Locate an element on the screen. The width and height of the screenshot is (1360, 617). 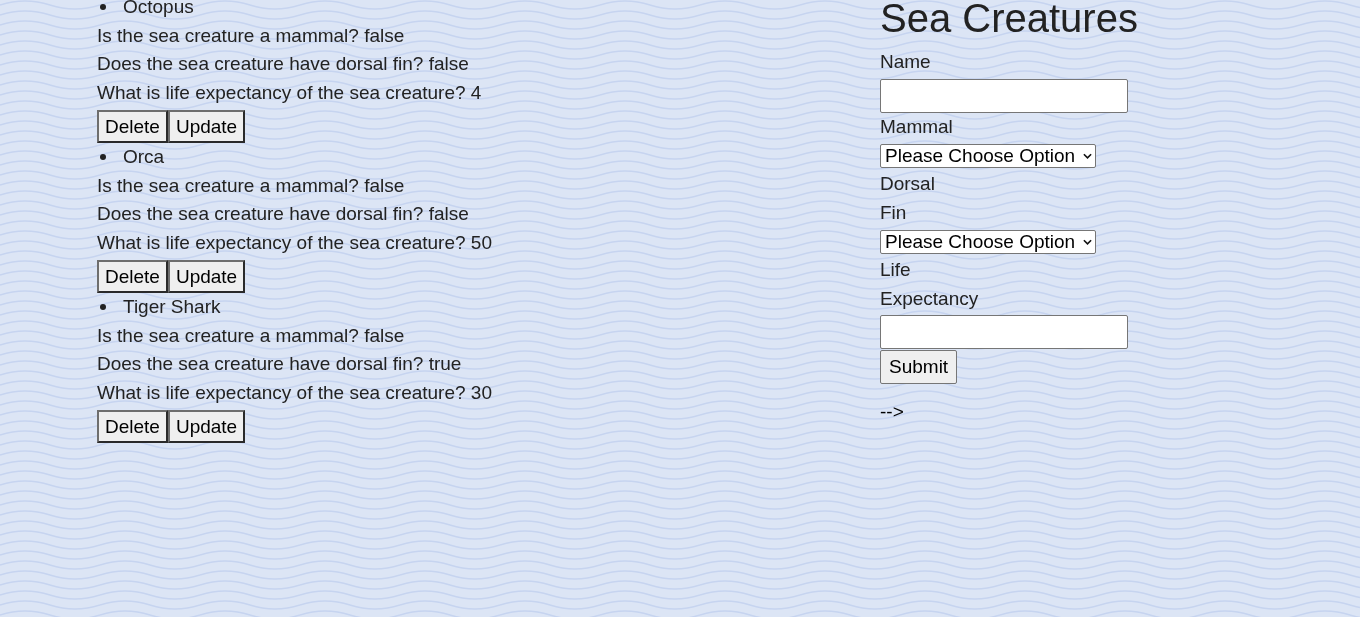
life-expectancy-answer: What is life expectancy of the sea creature? 4 is located at coordinates (289, 92).